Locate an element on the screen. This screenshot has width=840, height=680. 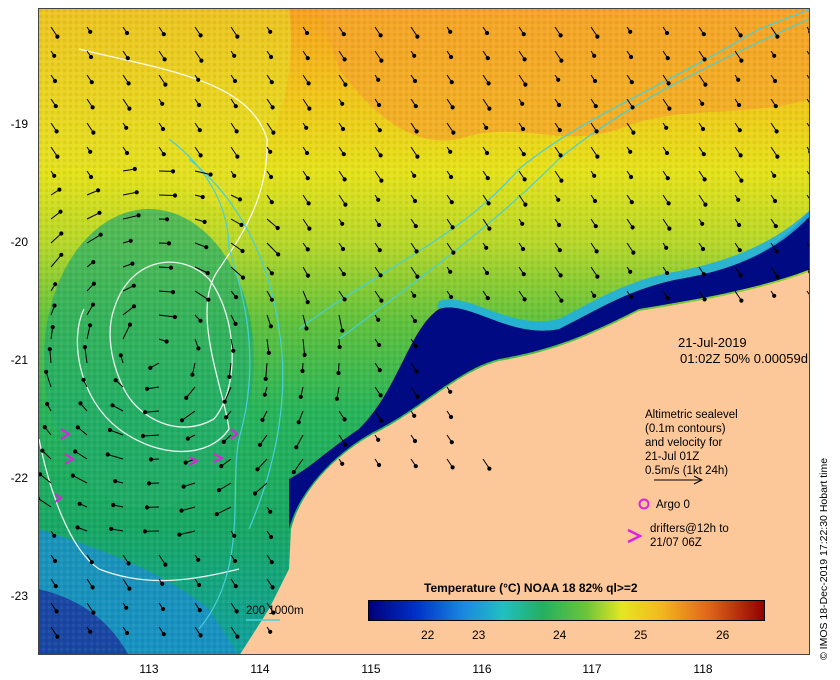
y-tick: -22 is located at coordinates (19, 478).